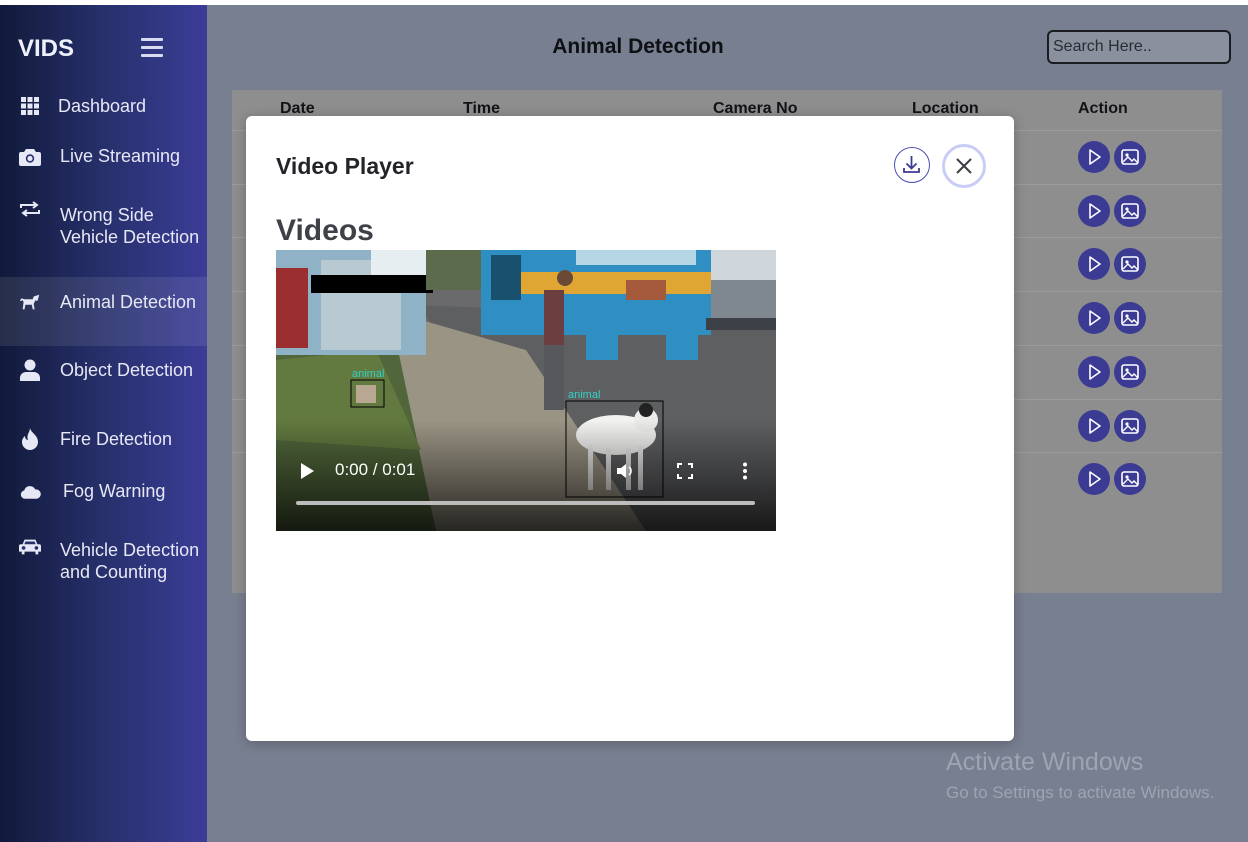 The height and width of the screenshot is (842, 1248). I want to click on sidebar-item-object-detection: Object Detection, so click(103, 381).